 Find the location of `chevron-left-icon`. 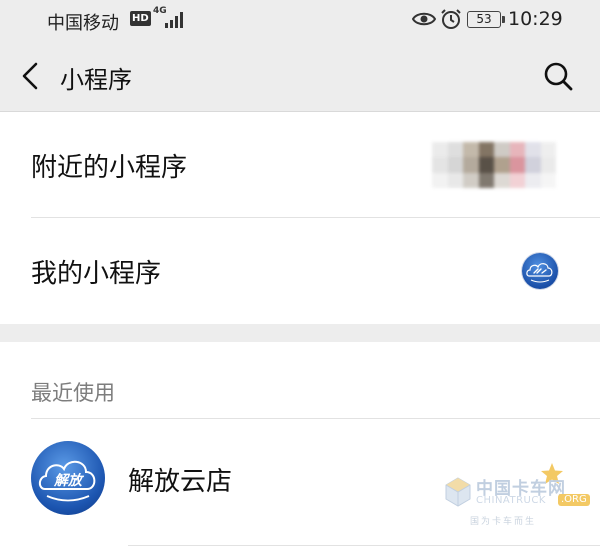

chevron-left-icon is located at coordinates (31, 76).